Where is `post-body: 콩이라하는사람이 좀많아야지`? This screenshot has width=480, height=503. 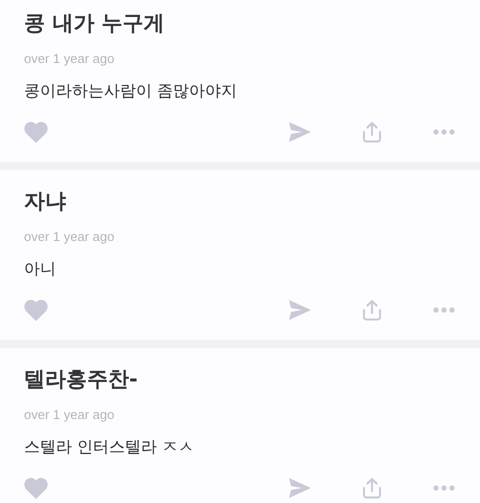 post-body: 콩이라하는사람이 좀많아야지 is located at coordinates (131, 91).